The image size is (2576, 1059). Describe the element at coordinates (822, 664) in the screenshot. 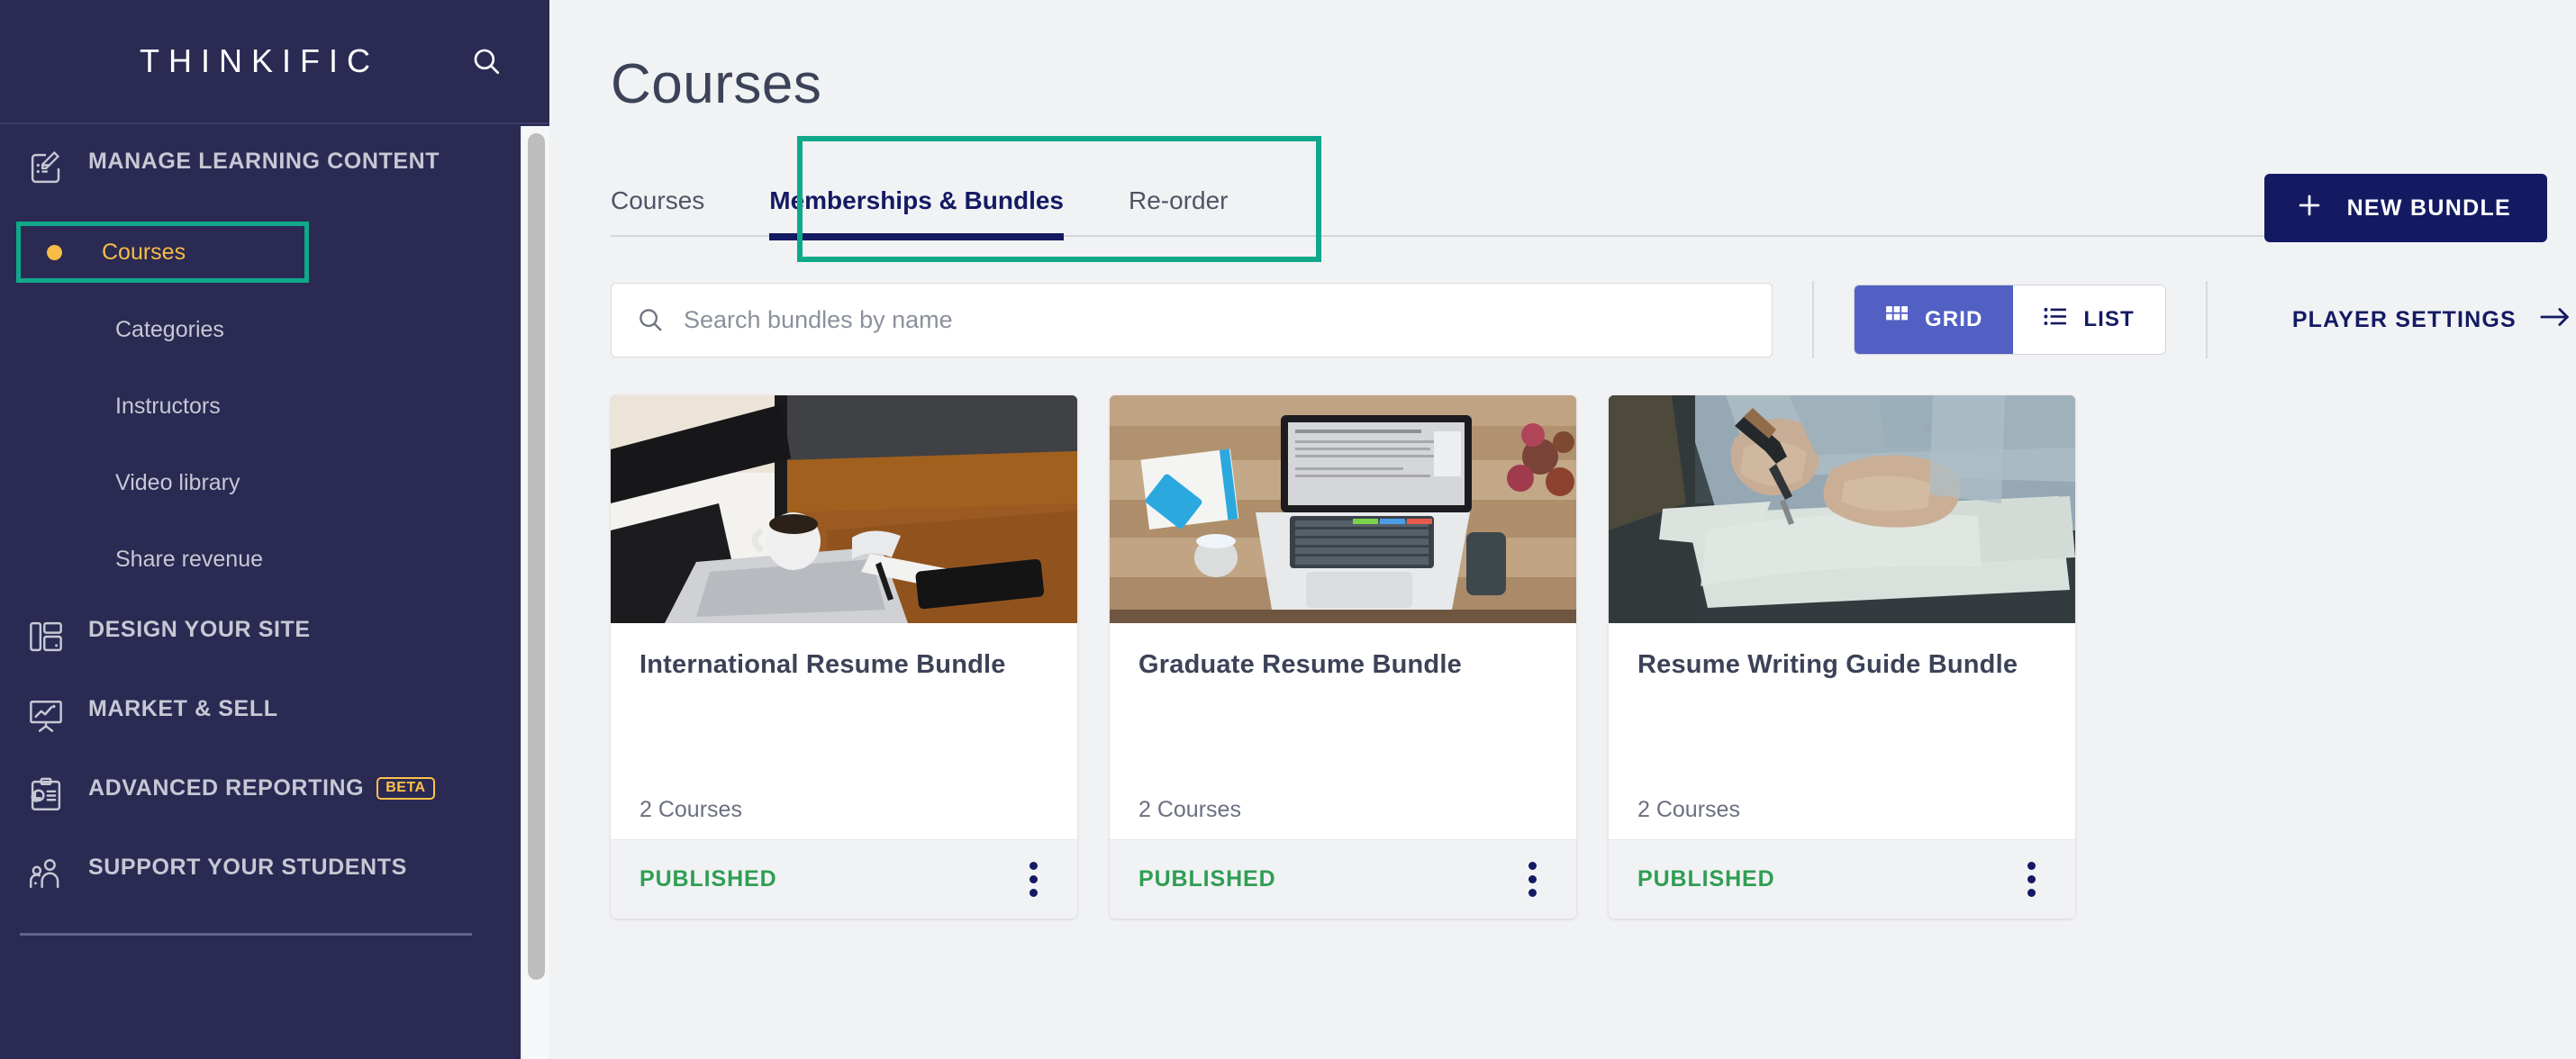

I see `bundle-card-title: International Resume Bundle` at that location.